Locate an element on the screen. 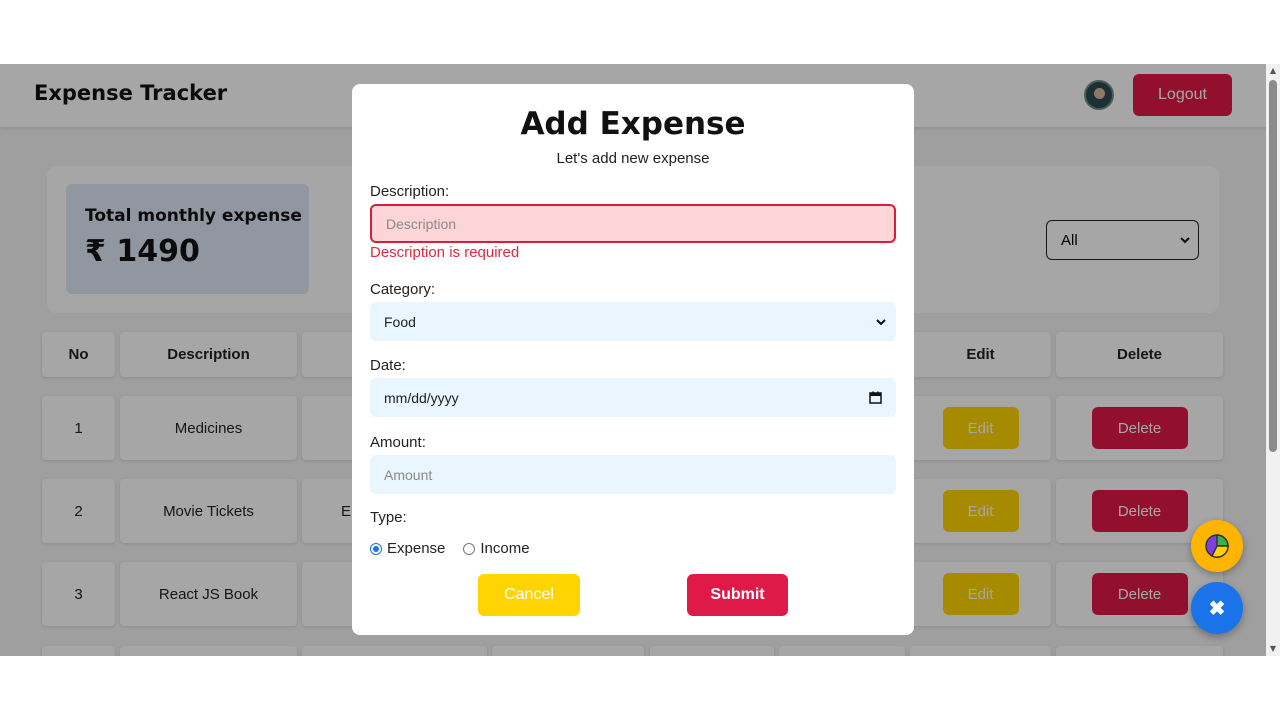  category-select: Food is located at coordinates (633, 321).